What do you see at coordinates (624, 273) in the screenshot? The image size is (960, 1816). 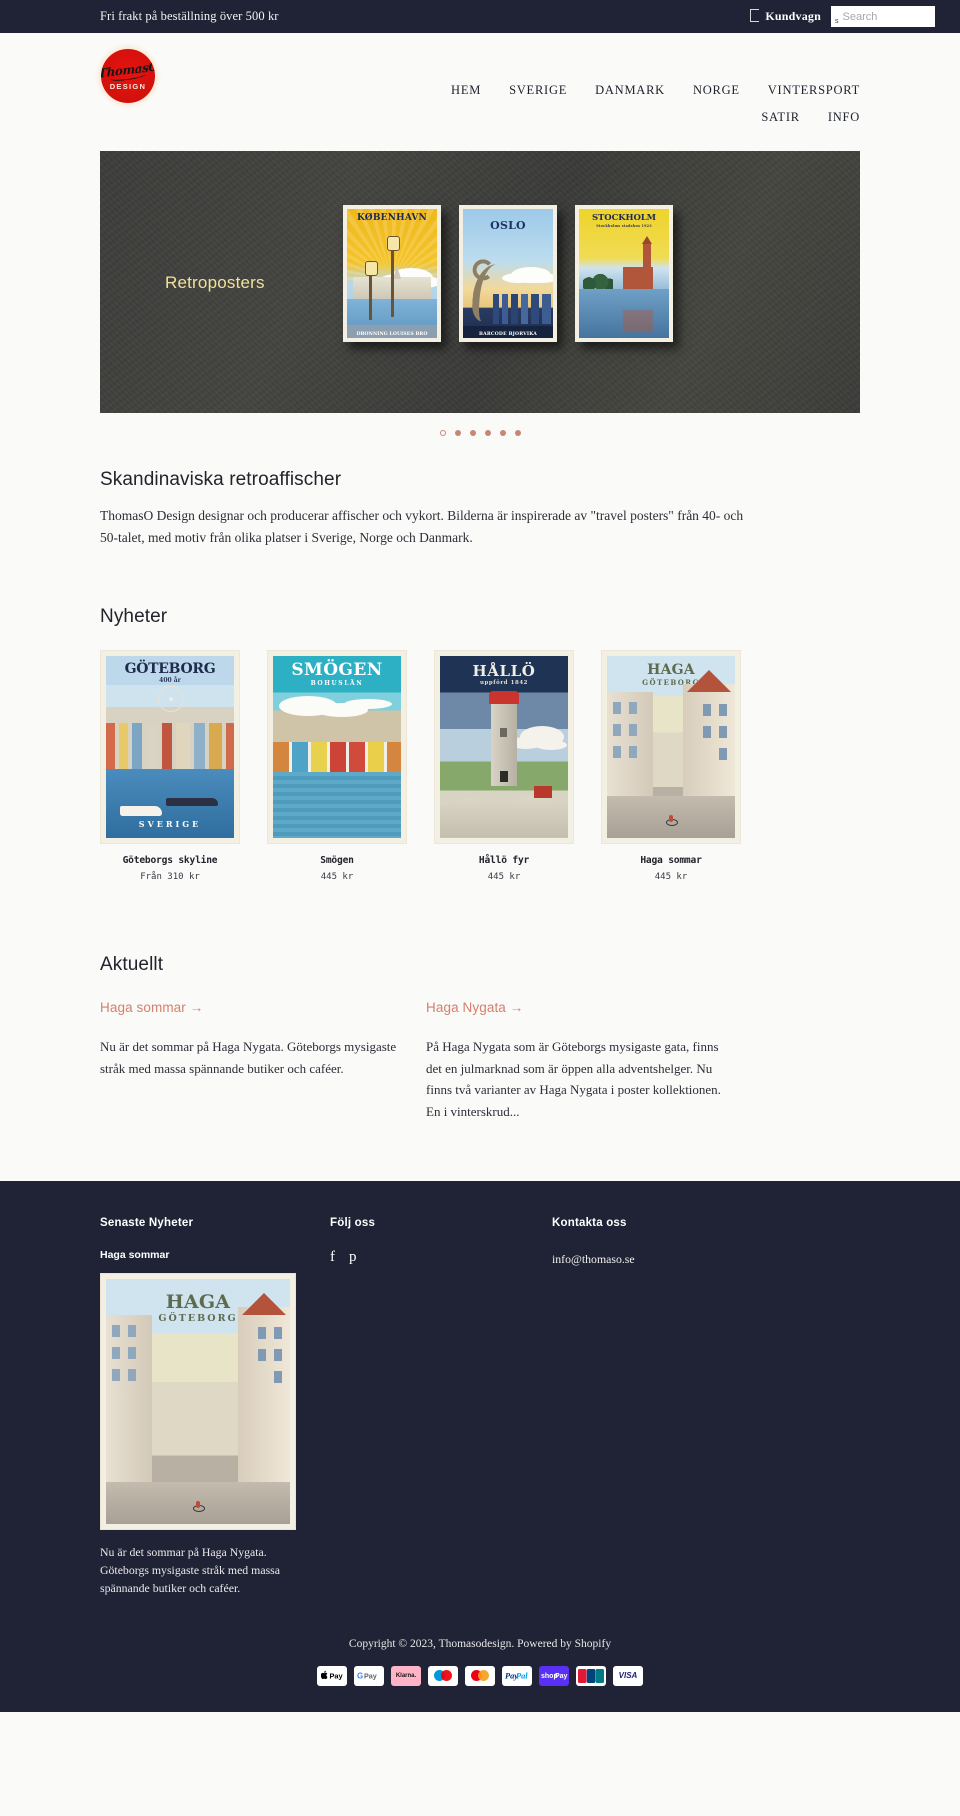 I see `hero-poster-stockholm: STOCKHOLM Stockholms stadshus 1923` at bounding box center [624, 273].